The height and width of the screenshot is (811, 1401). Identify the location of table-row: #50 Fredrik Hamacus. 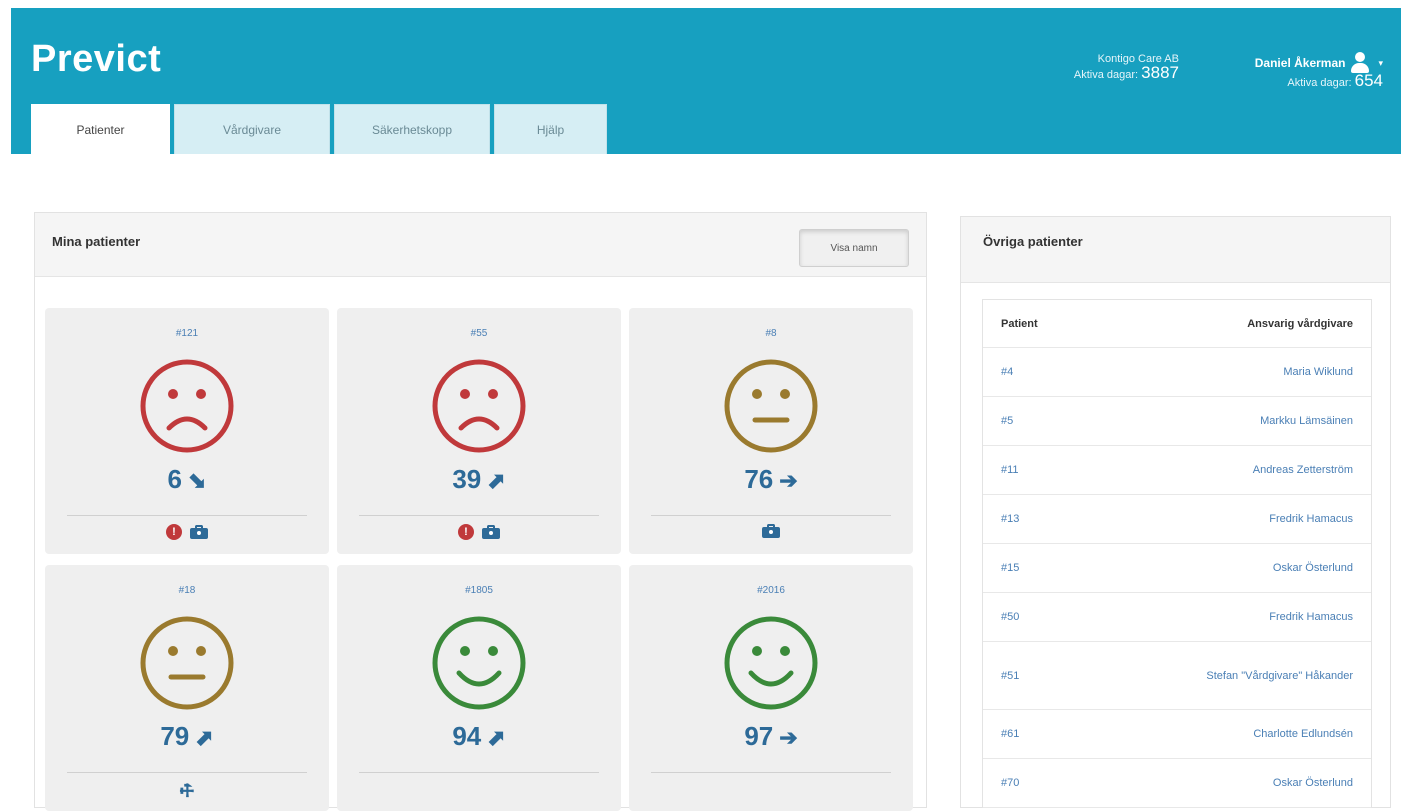
(1177, 617).